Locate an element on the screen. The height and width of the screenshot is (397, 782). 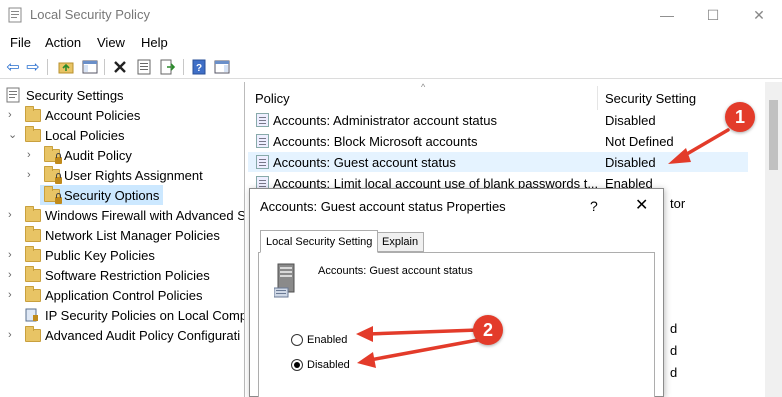
tab-explain: Explain is located at coordinates (400, 242).